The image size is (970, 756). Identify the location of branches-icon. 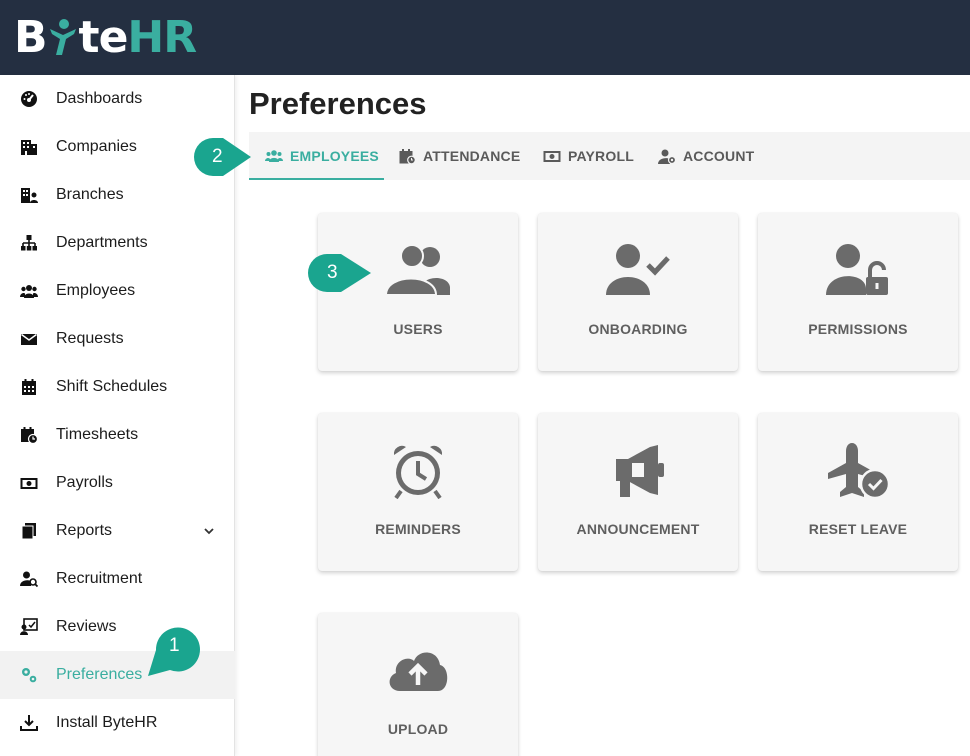
(29, 195).